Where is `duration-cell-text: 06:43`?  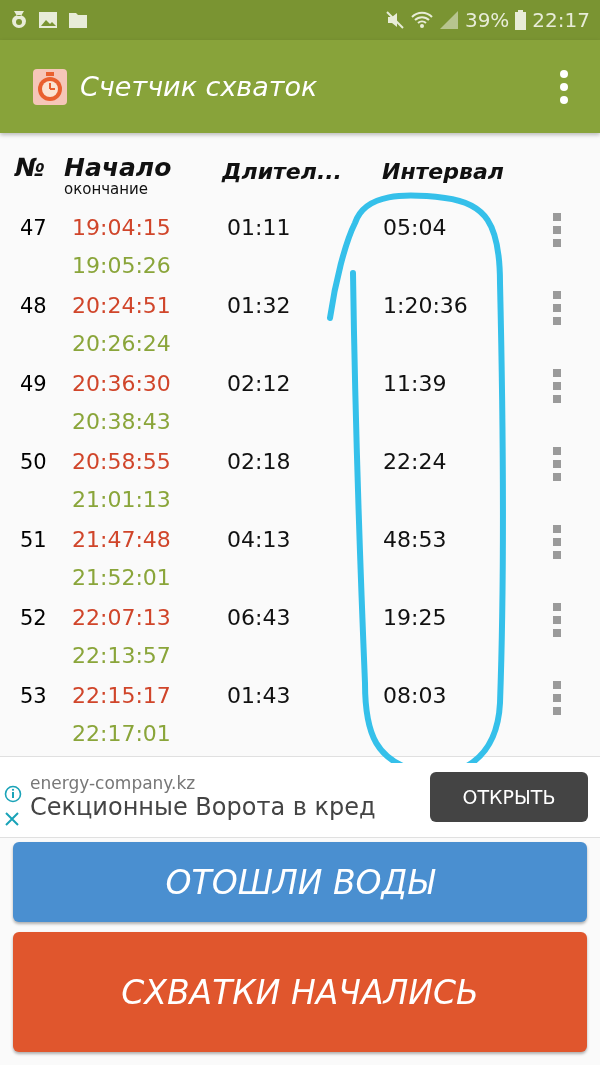 duration-cell-text: 06:43 is located at coordinates (259, 618).